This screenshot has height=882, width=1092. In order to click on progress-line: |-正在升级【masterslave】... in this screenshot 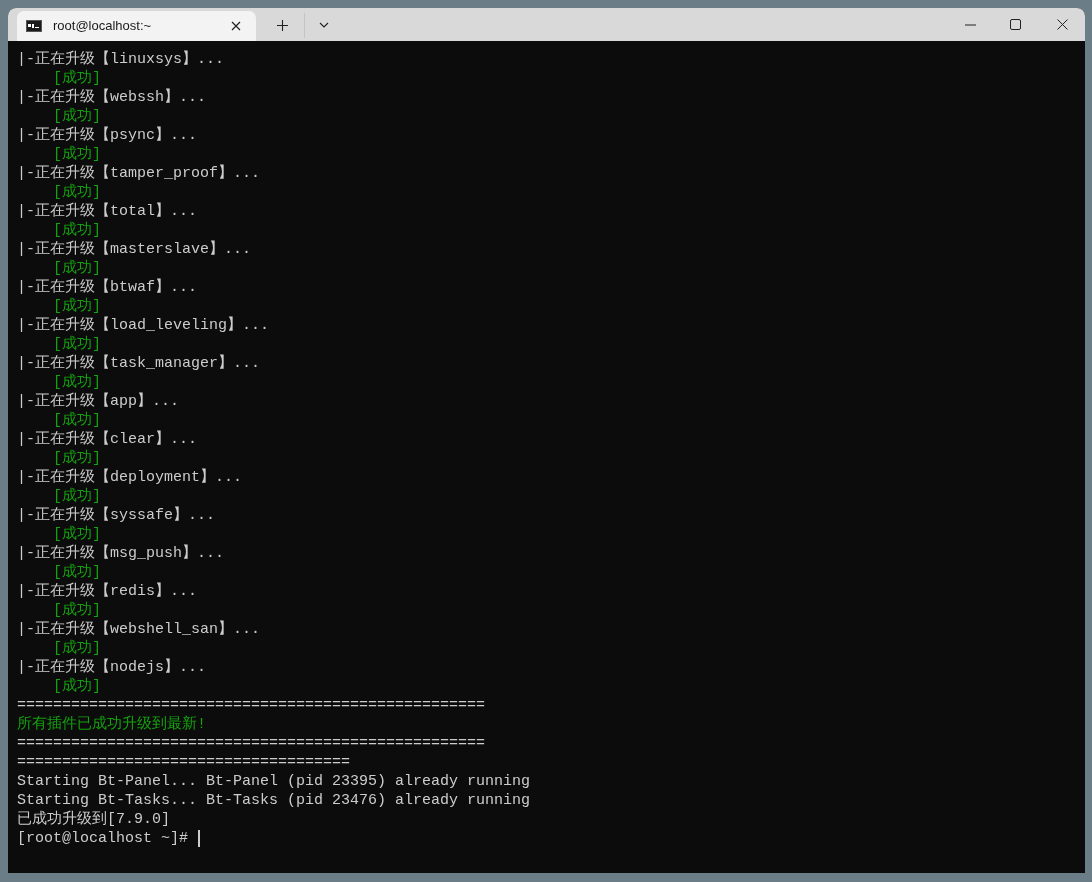, I will do `click(134, 249)`.